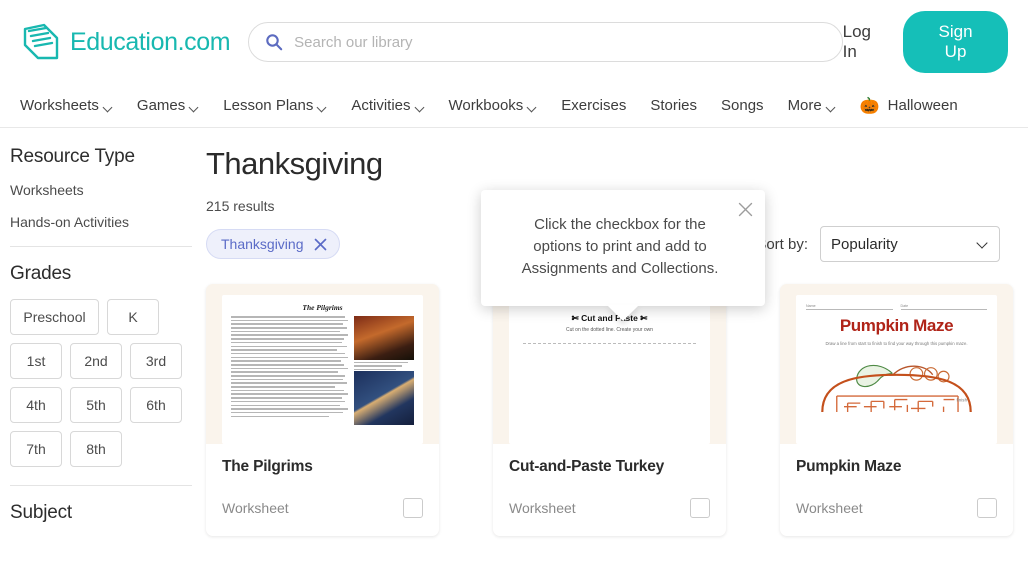 Image resolution: width=1028 pixels, height=578 pixels. Describe the element at coordinates (156, 405) in the screenshot. I see `grade-chip-6th: 6th` at that location.